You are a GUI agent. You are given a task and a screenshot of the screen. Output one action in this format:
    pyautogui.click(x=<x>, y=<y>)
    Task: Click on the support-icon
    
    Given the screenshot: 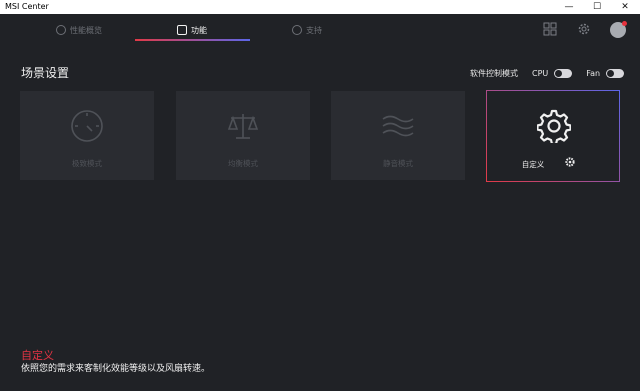 What is the action you would take?
    pyautogui.click(x=297, y=30)
    